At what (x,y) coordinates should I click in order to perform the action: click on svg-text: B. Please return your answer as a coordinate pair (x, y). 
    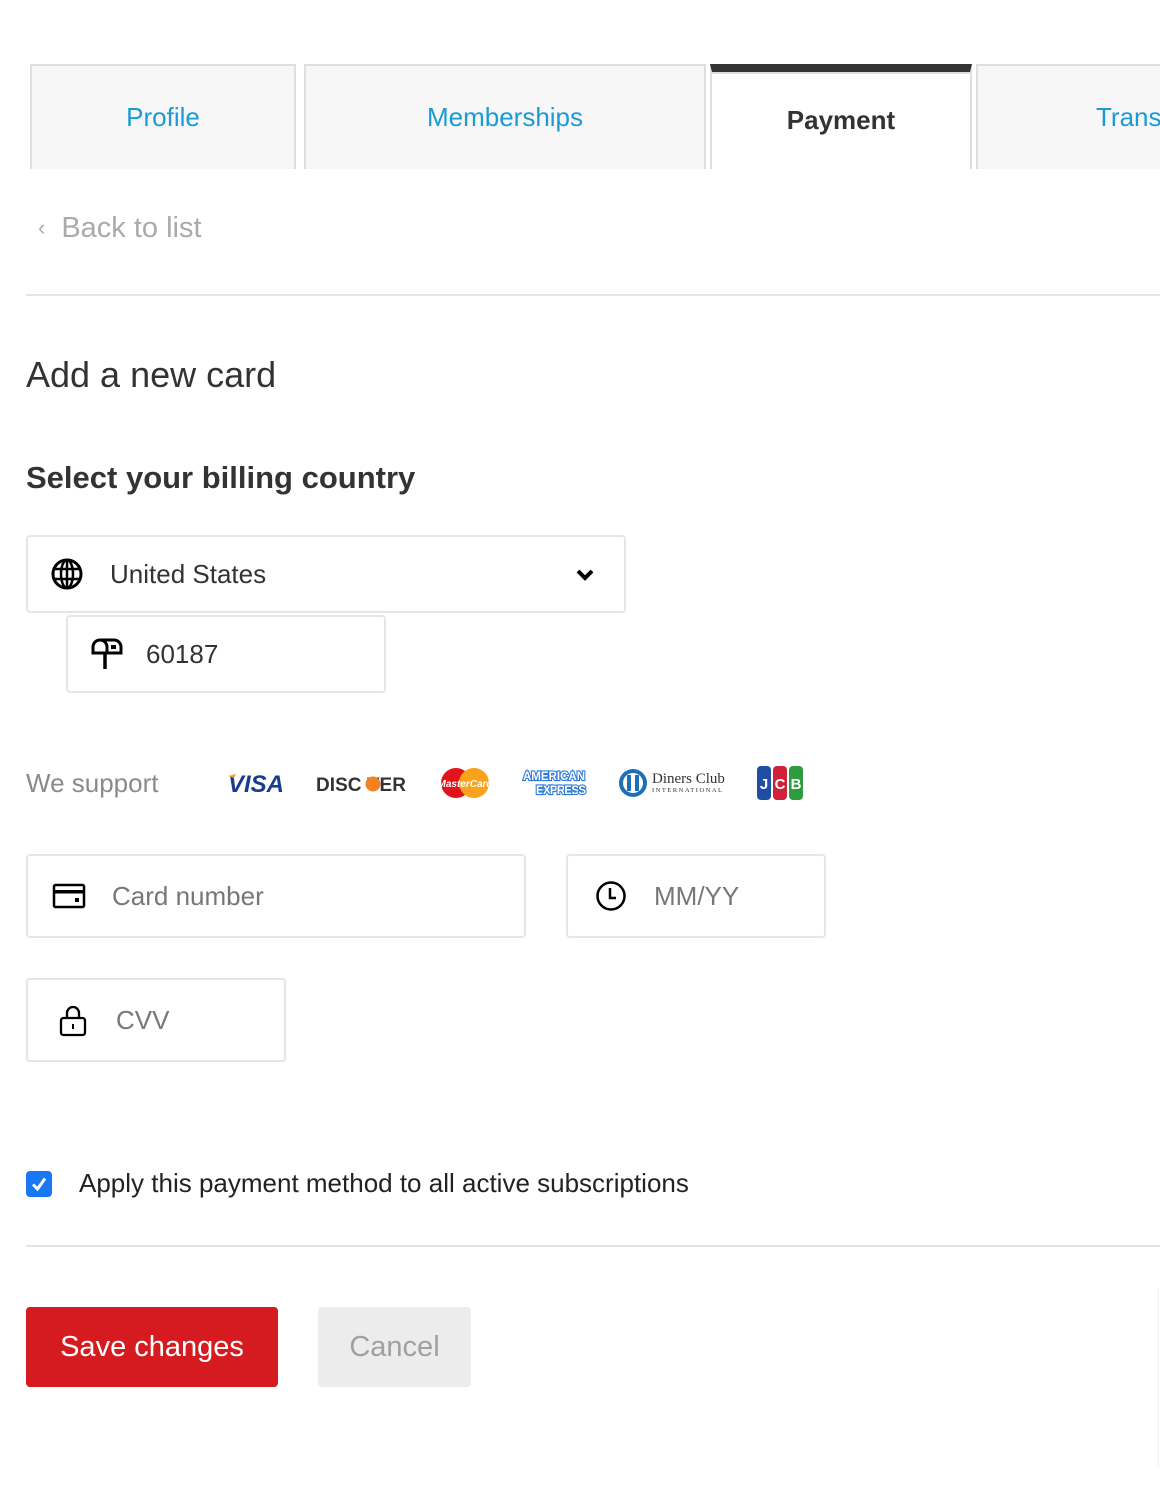
    Looking at the image, I should click on (796, 784).